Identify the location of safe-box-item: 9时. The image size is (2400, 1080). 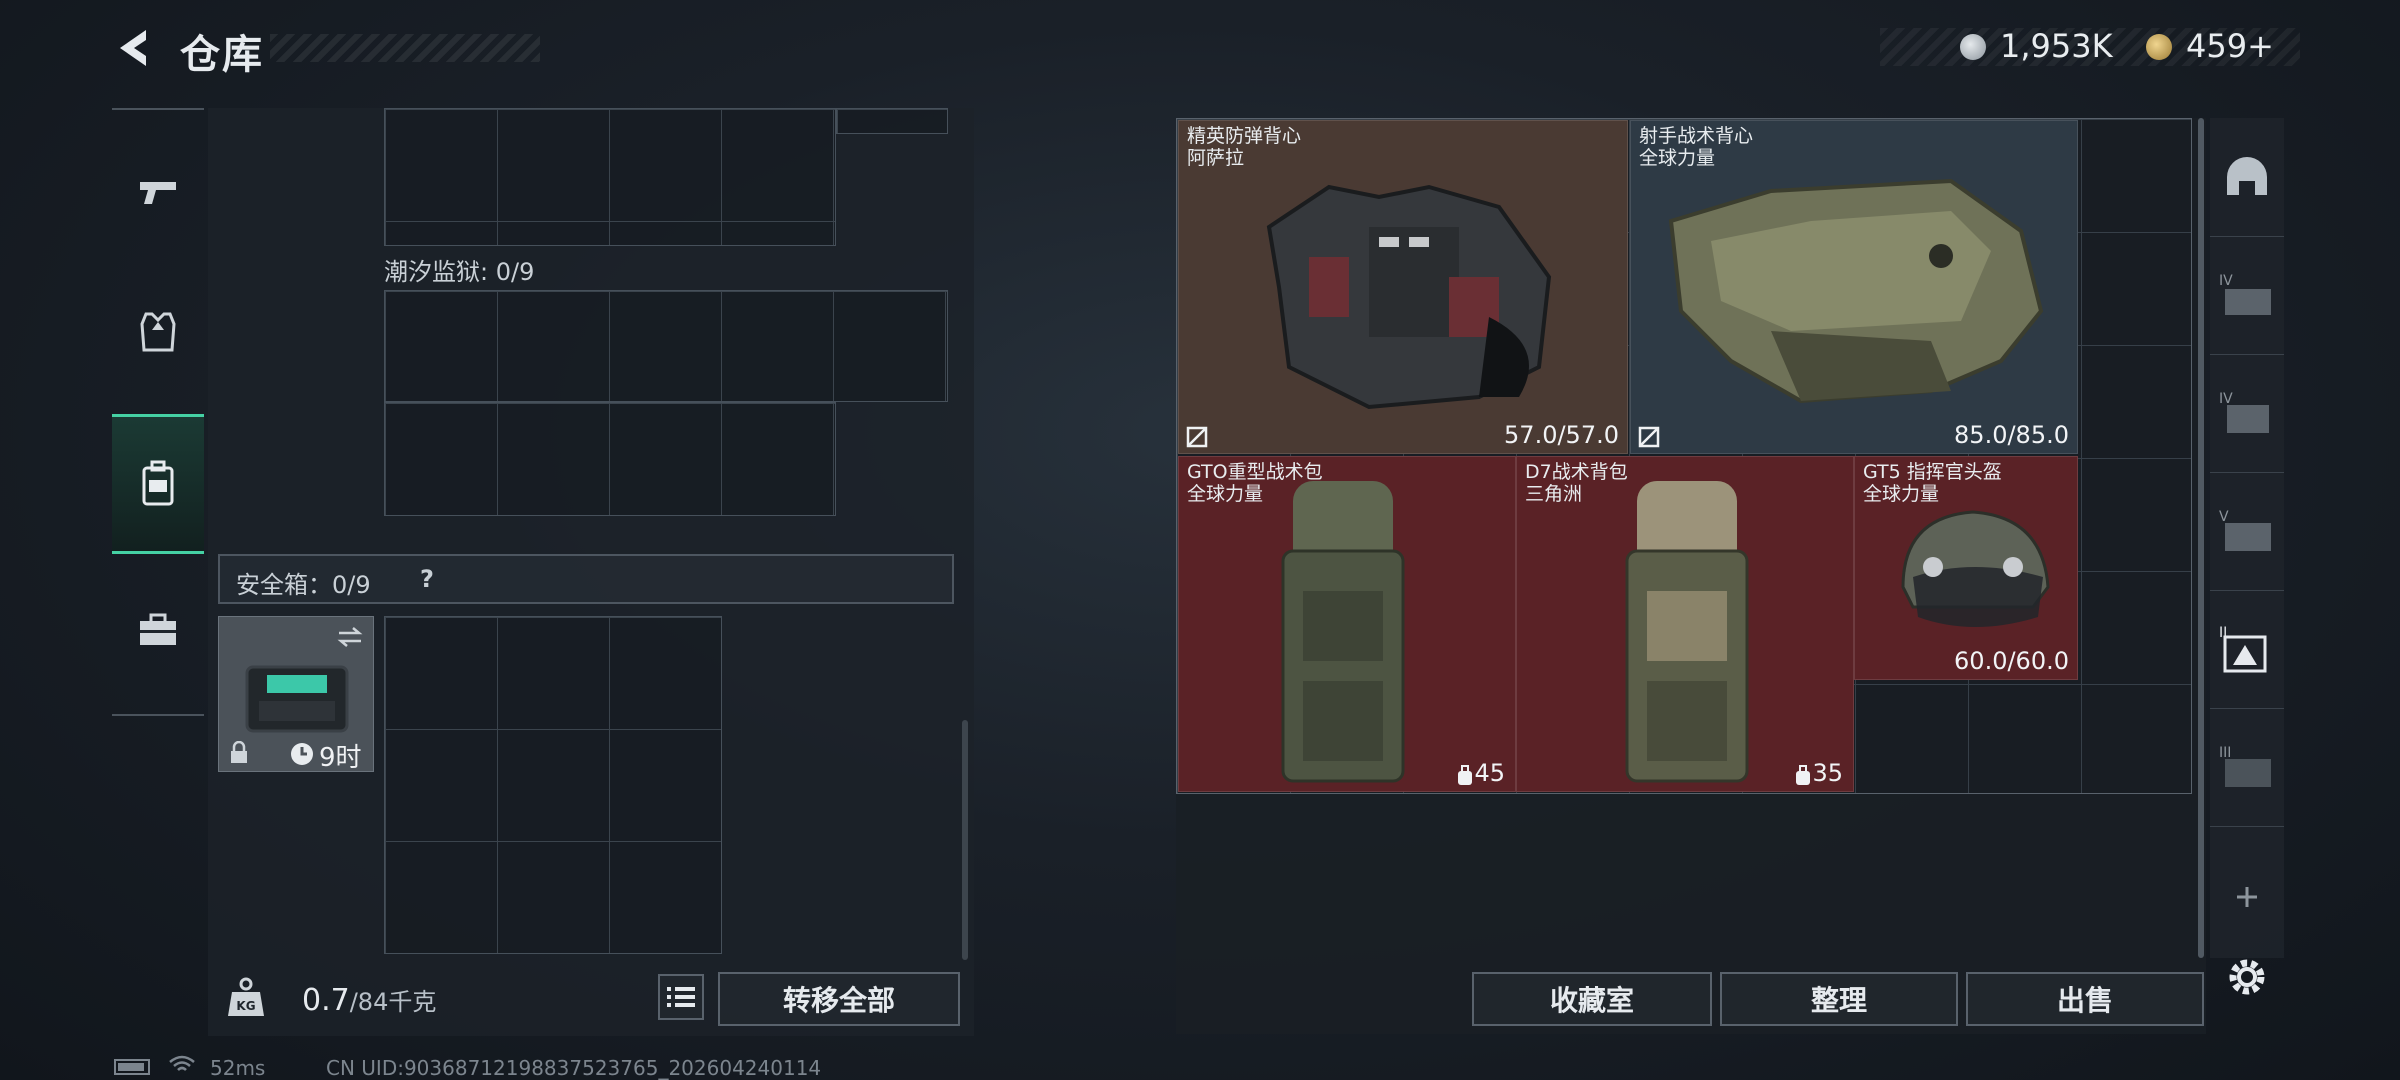
(296, 694).